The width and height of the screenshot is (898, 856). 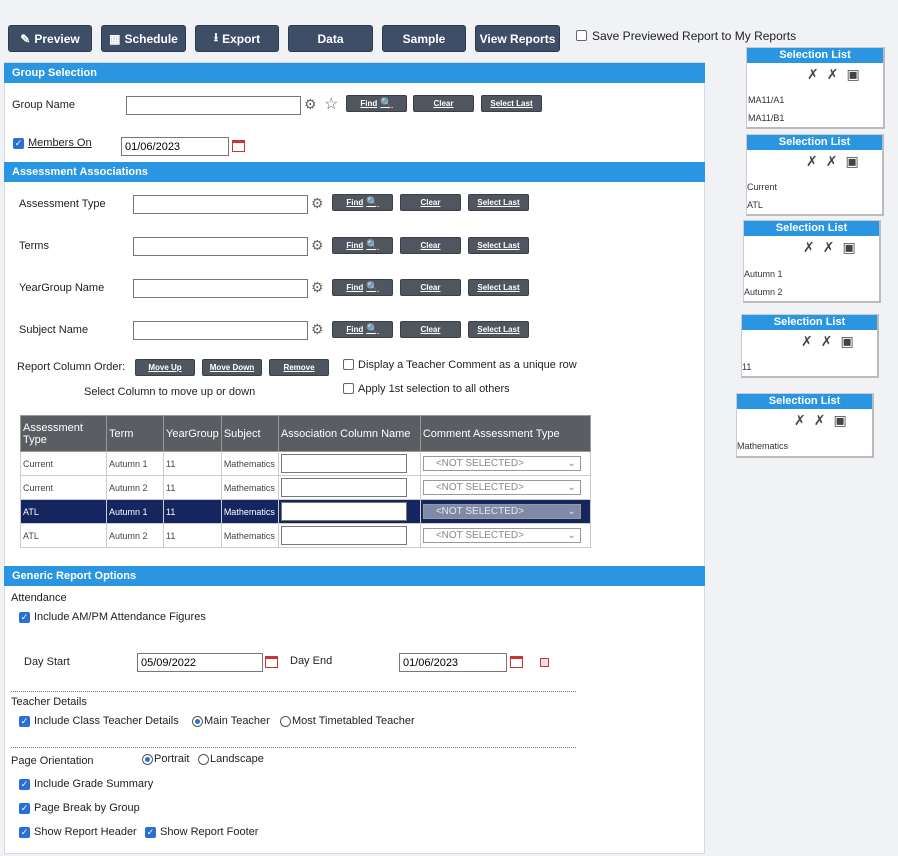 I want to click on selection-list-toolbar: ✗ ✗ ▣, so click(x=832, y=161).